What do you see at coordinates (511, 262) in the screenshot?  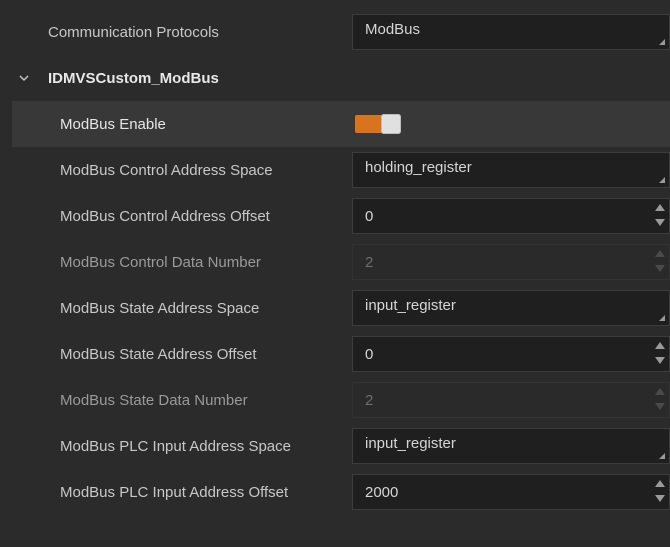 I see `control-data-number-spinbox: 2` at bounding box center [511, 262].